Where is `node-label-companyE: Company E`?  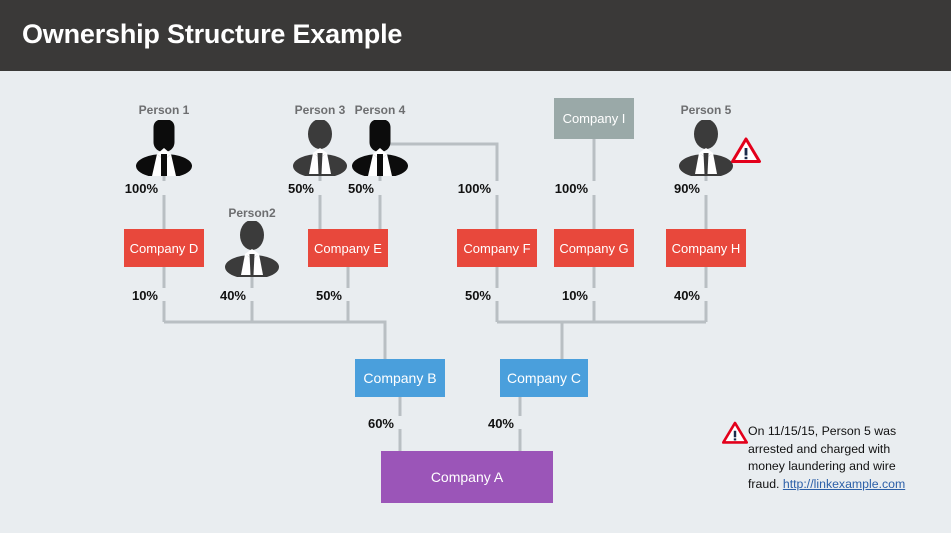 node-label-companyE: Company E is located at coordinates (348, 248).